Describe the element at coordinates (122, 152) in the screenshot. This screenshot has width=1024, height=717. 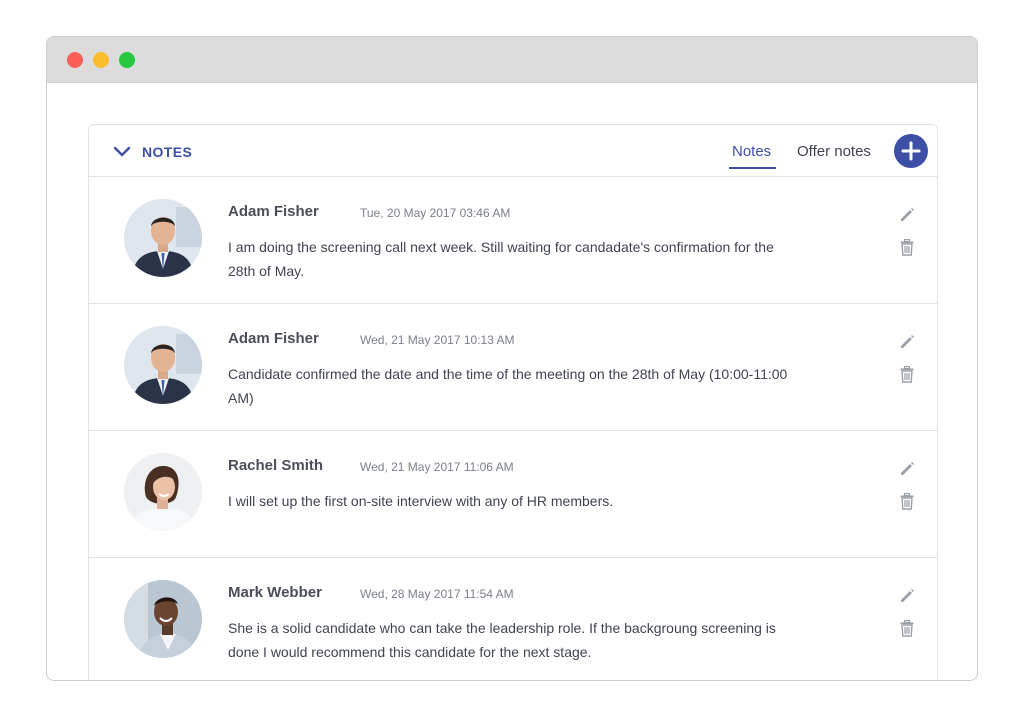
I see `chevron-down-icon` at that location.